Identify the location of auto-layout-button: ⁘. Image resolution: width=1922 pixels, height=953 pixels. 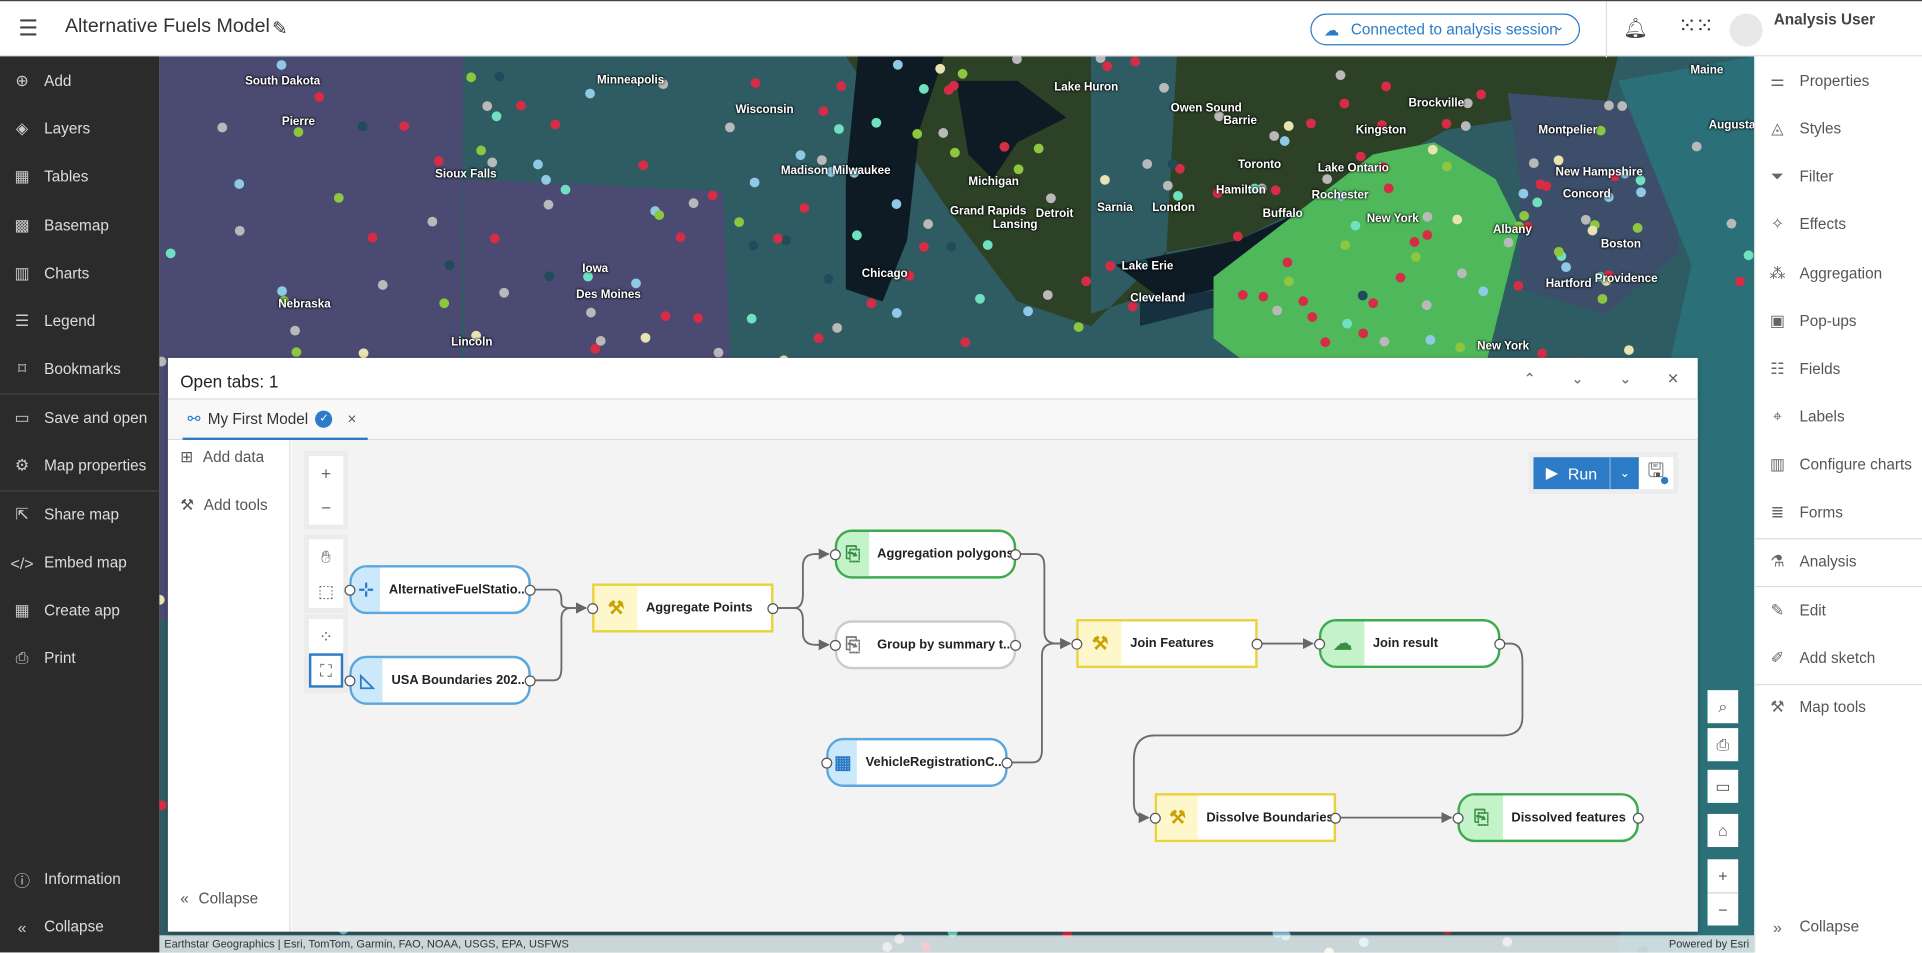
(326, 636).